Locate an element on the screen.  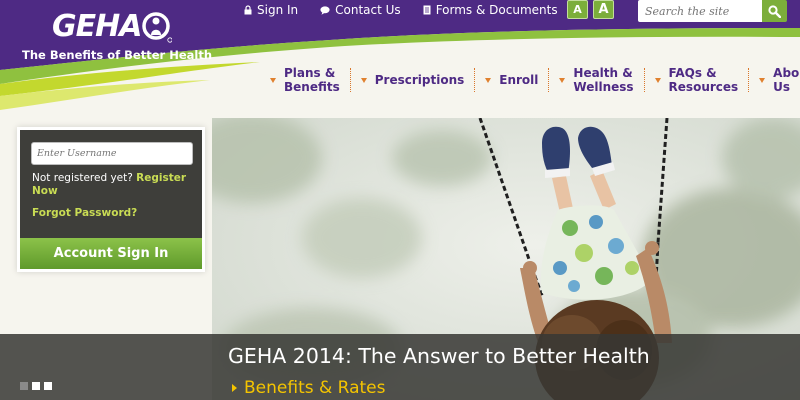
not-registered-label: Not registered yet? is located at coordinates (82, 178).